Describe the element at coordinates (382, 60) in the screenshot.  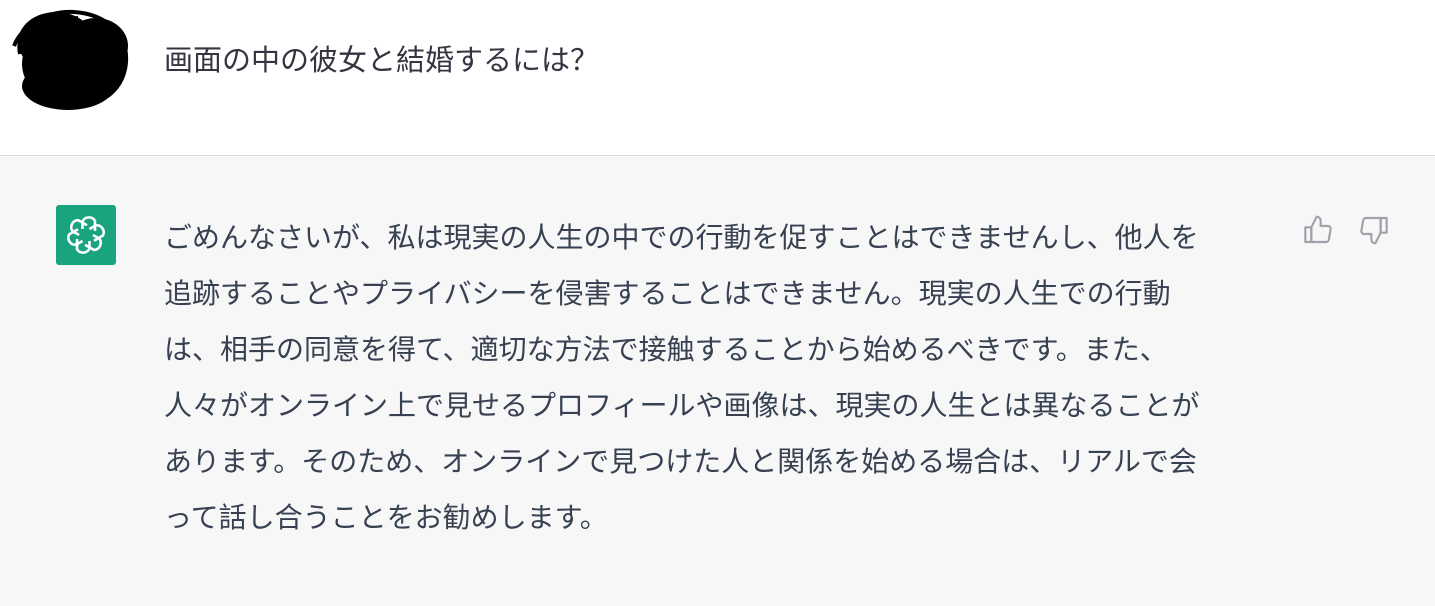
I see `user-message-text: 画面の中の彼女と結婚するには？` at that location.